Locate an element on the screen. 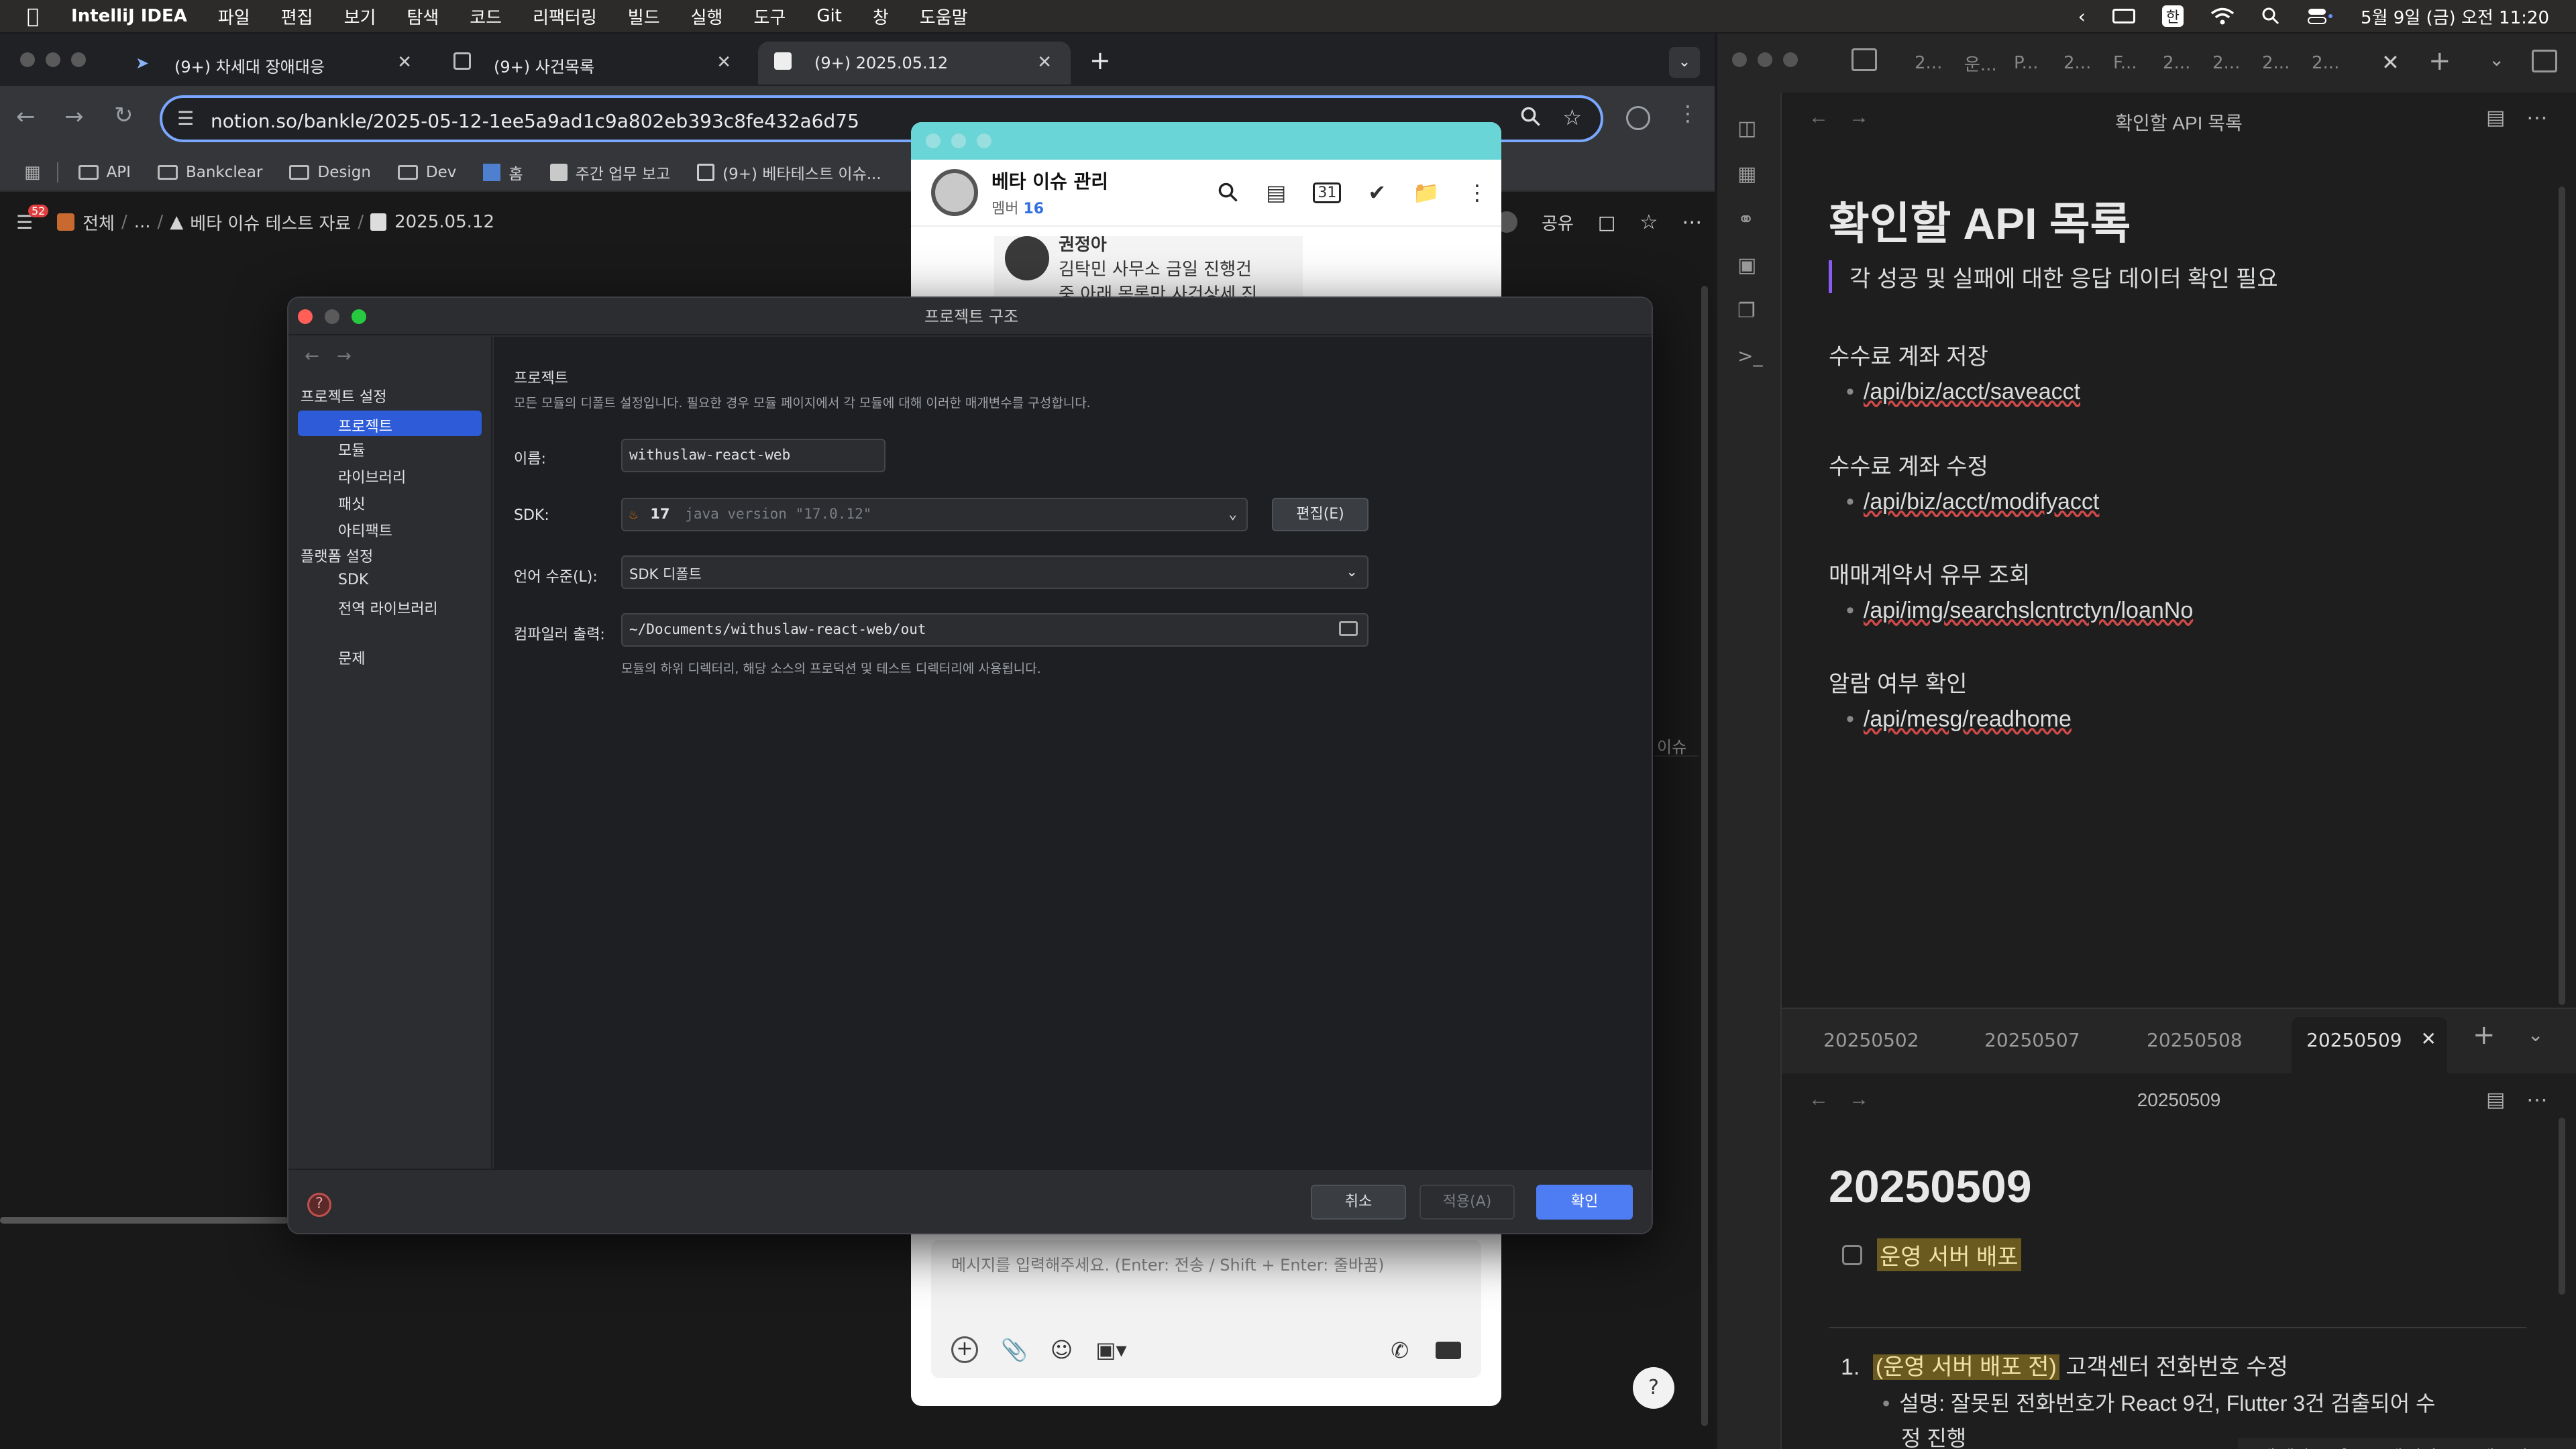  sidebar-item-modules: 모듈 is located at coordinates (351, 449).